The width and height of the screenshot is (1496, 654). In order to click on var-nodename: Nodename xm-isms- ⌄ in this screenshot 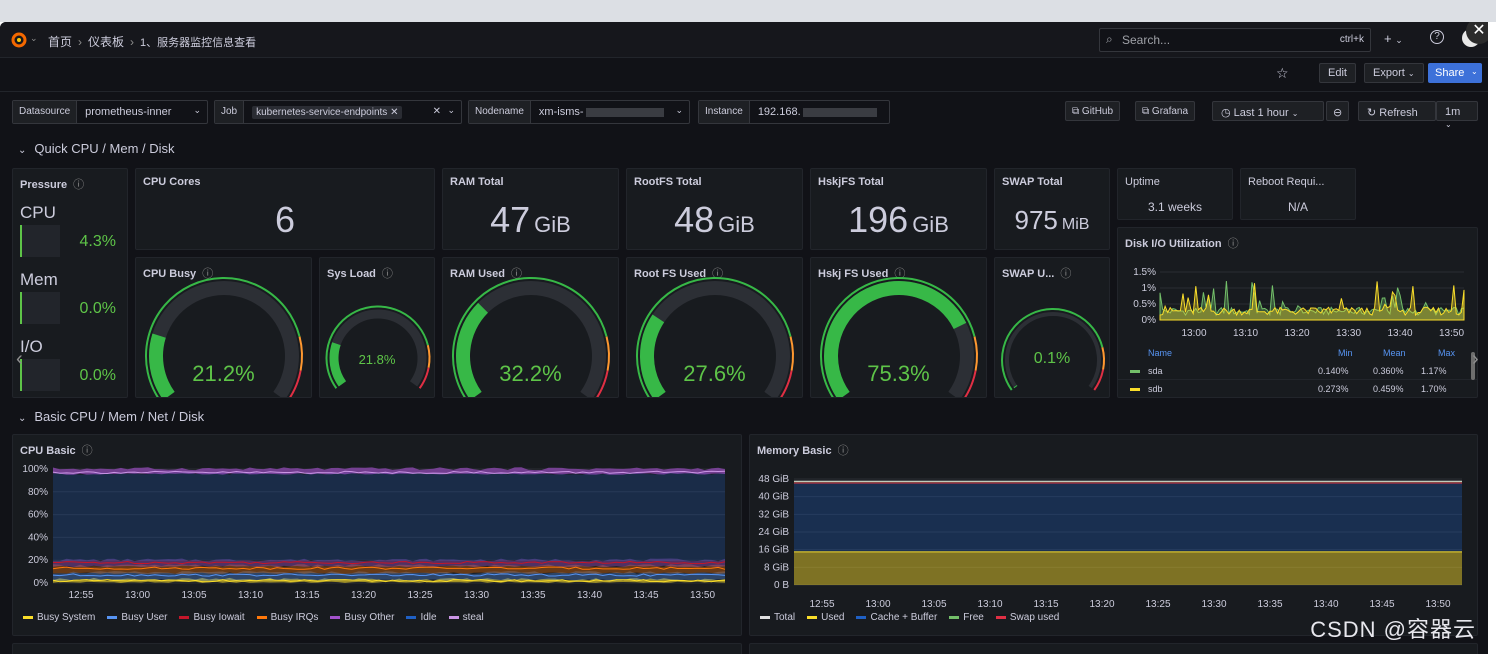, I will do `click(579, 112)`.